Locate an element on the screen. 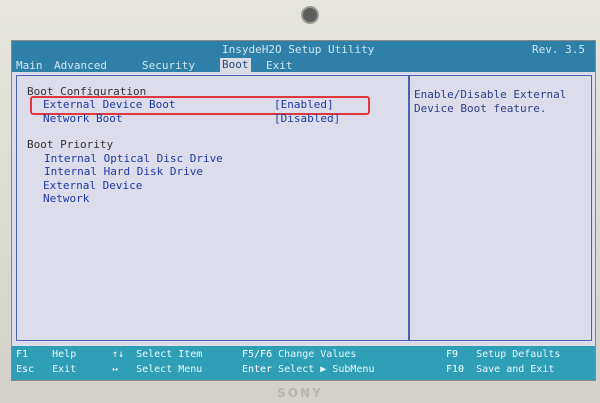  tab-advanced: Advanced is located at coordinates (80, 65).